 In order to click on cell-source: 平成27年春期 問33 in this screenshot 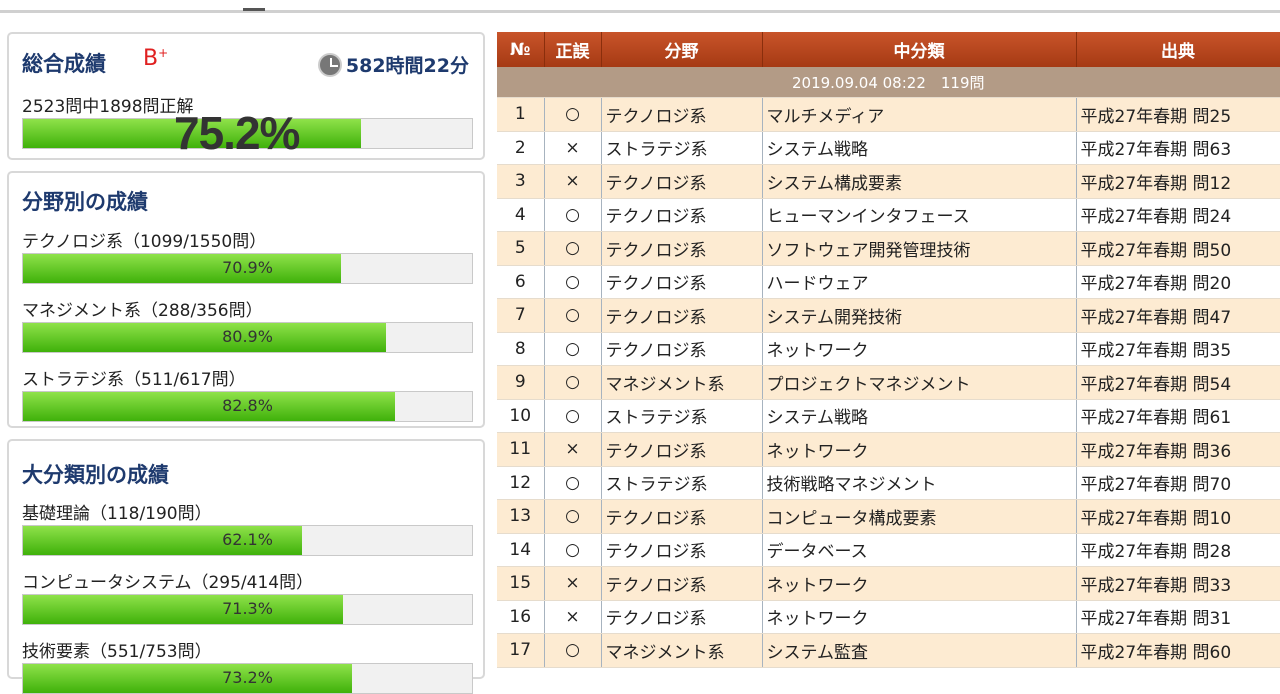, I will do `click(1178, 583)`.